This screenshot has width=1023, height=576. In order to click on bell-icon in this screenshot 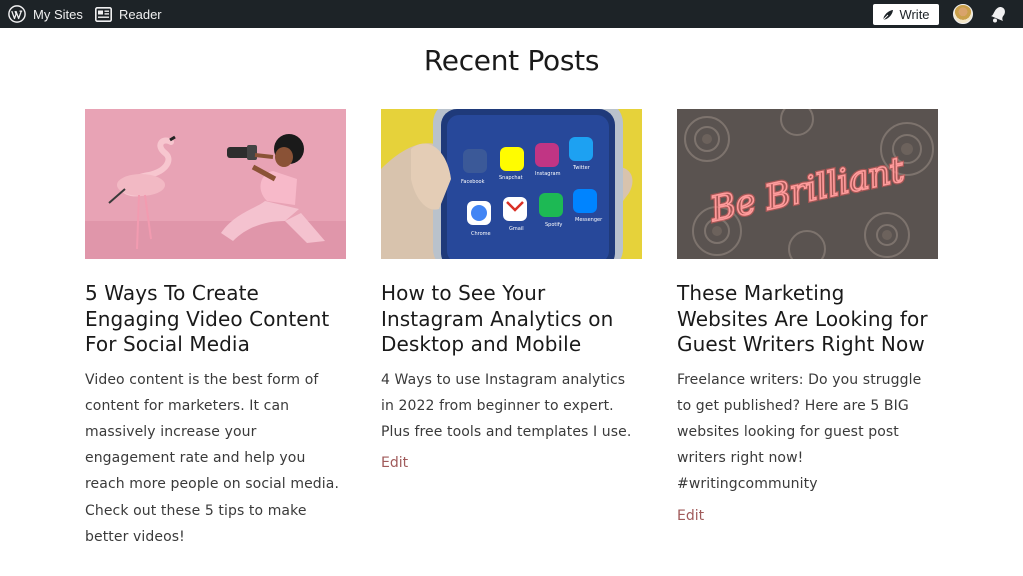, I will do `click(998, 14)`.